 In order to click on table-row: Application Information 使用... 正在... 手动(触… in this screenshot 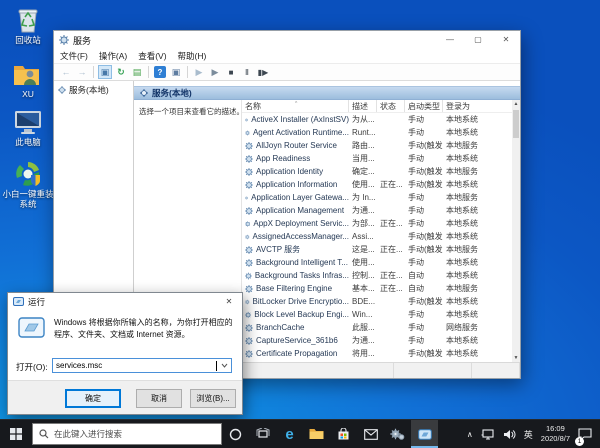, I will do `click(377, 184)`.